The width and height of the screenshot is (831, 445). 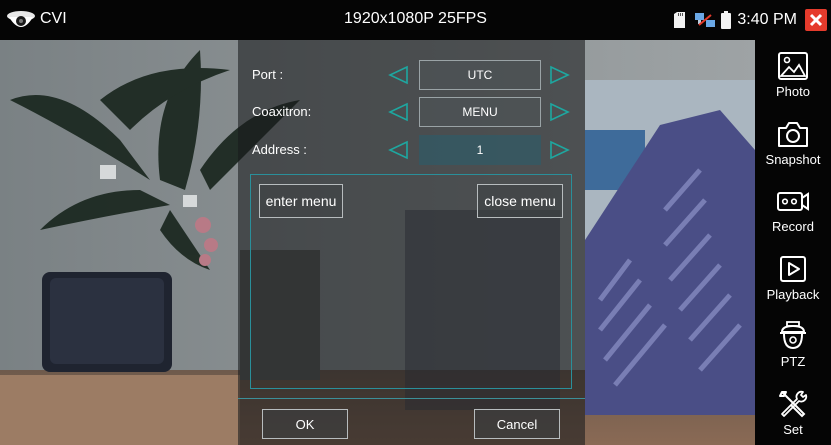 I want to click on address-next-arrow-icon, so click(x=560, y=150).